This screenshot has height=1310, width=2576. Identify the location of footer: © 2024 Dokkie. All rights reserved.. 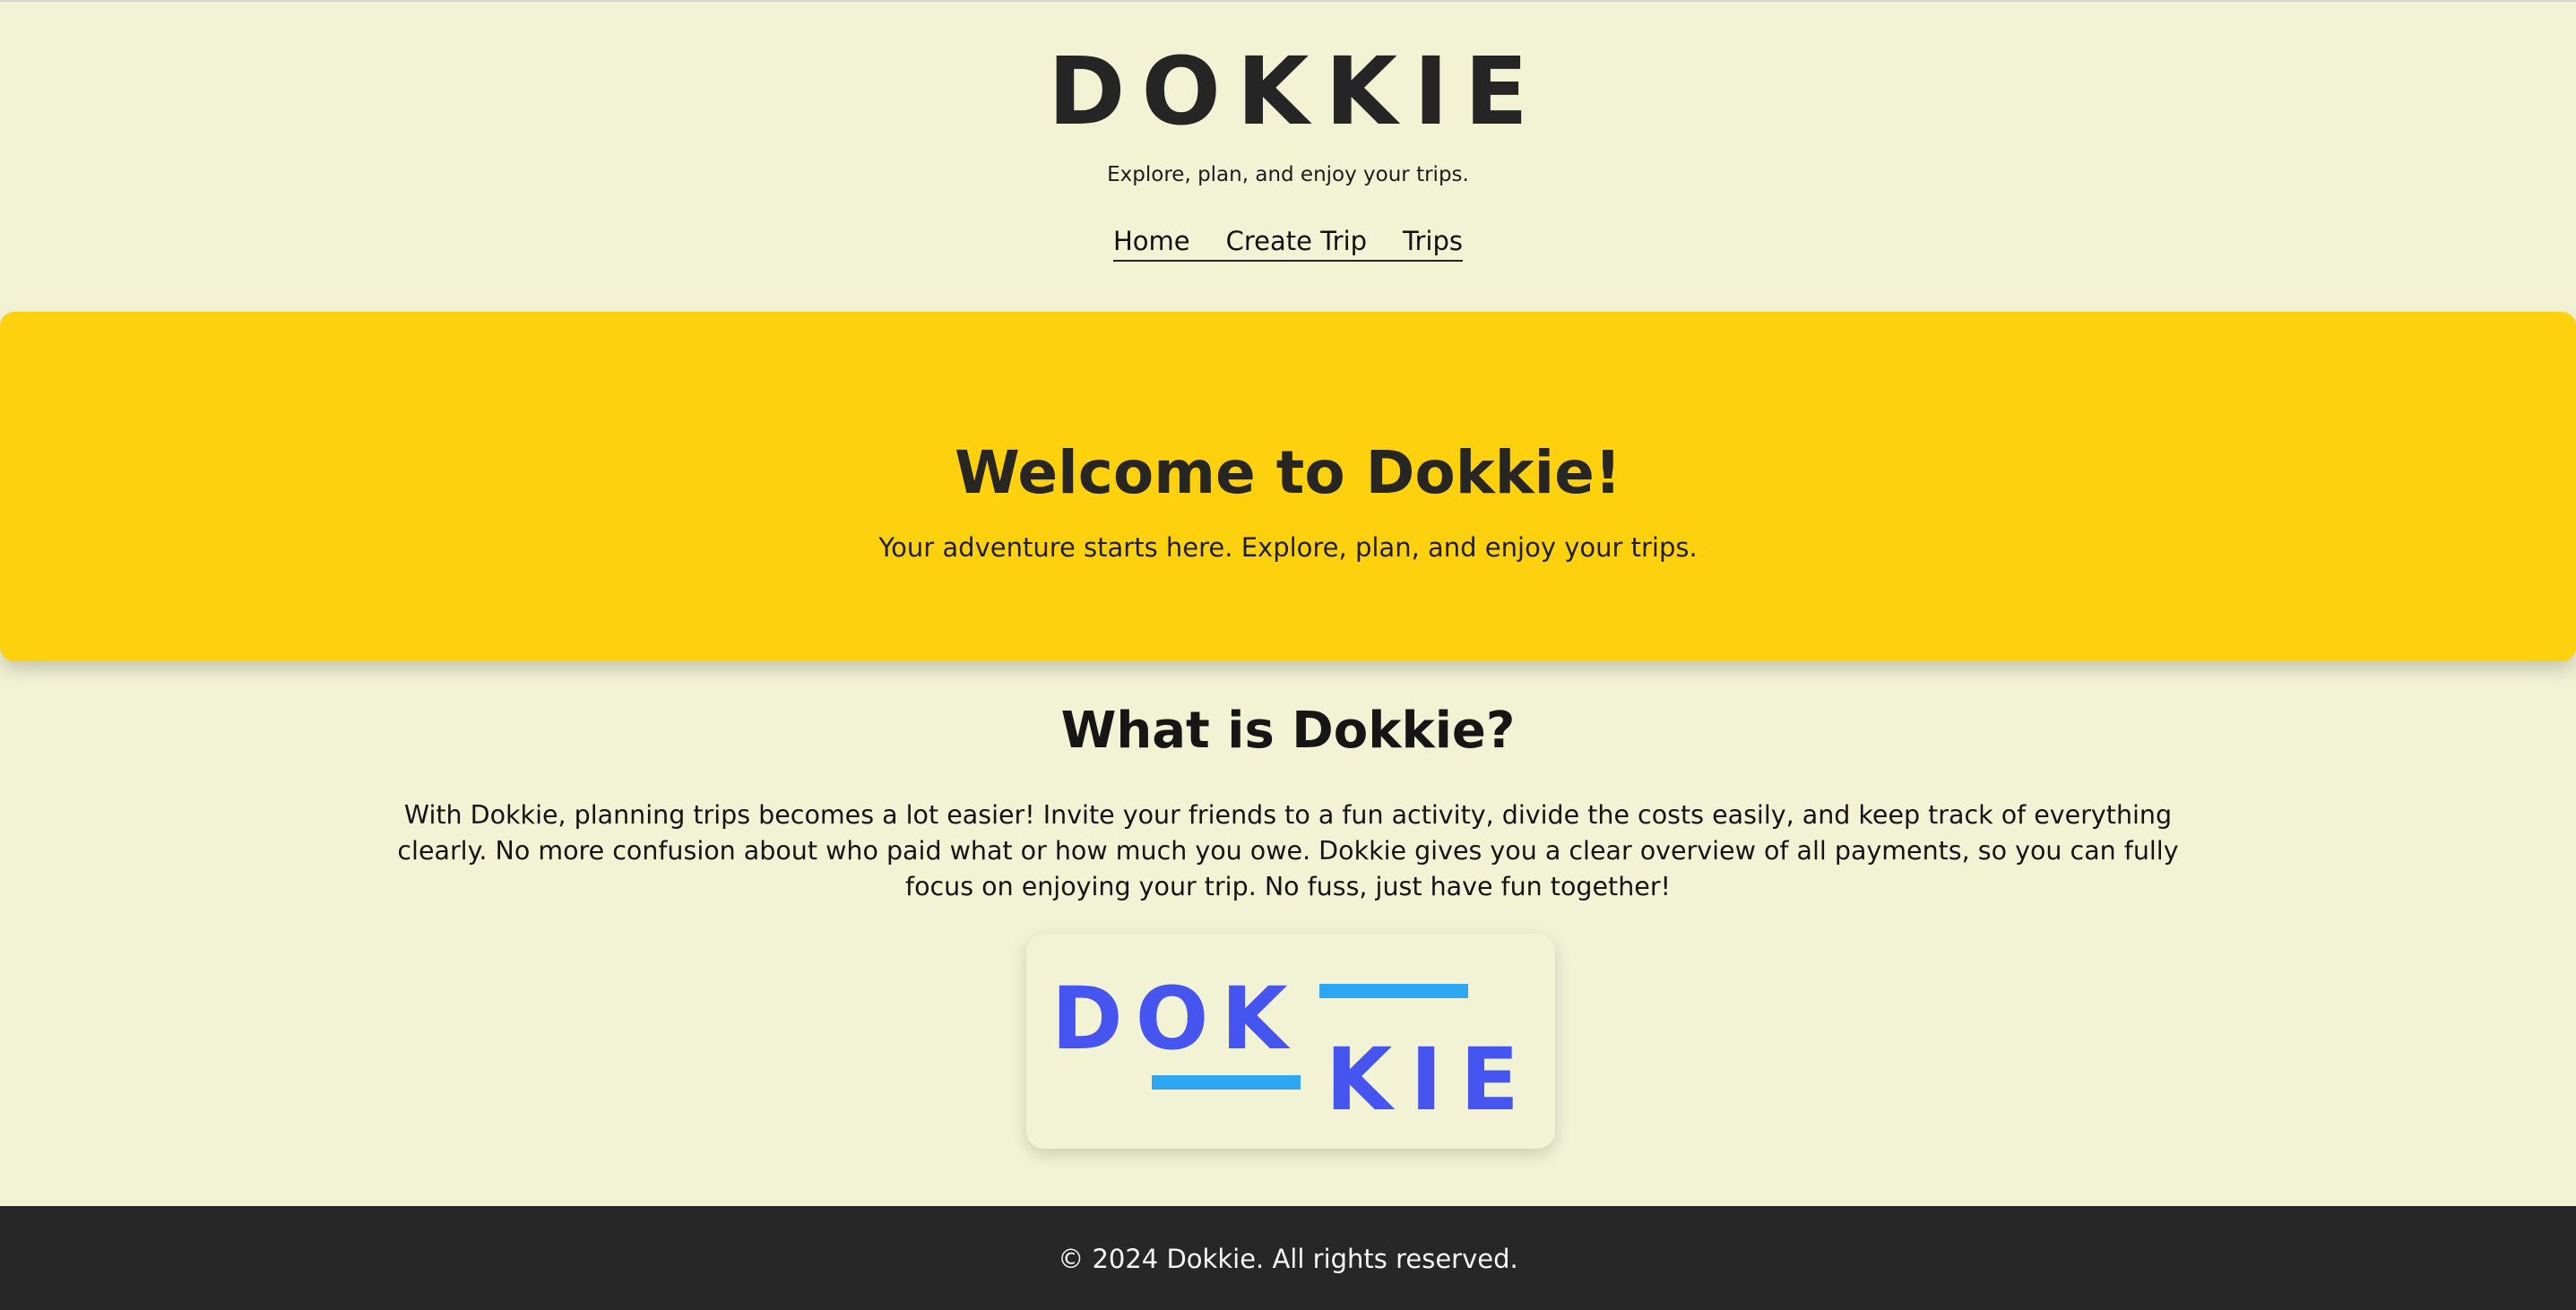
(1288, 1258).